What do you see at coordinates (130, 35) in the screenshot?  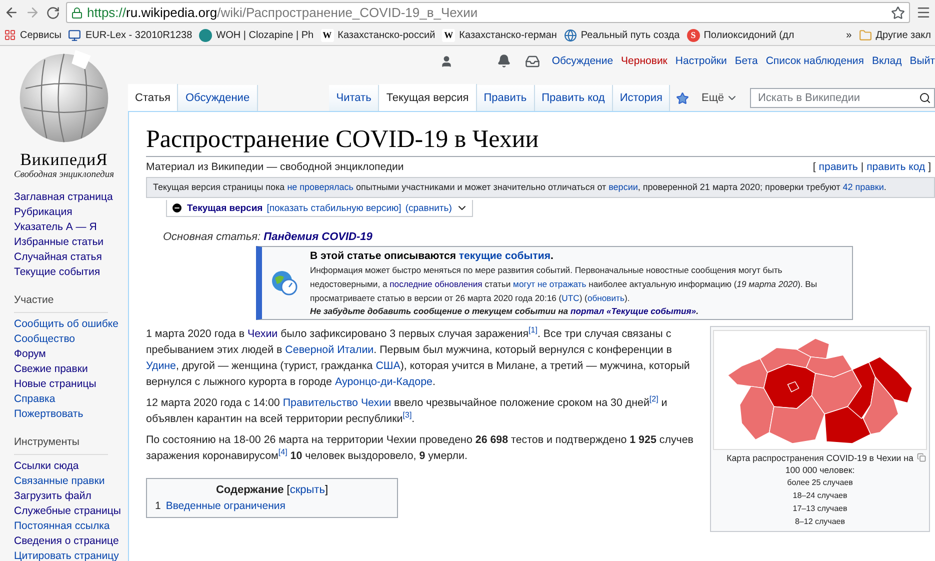 I see `bookmark: EUR-Lex - 32010R1238` at bounding box center [130, 35].